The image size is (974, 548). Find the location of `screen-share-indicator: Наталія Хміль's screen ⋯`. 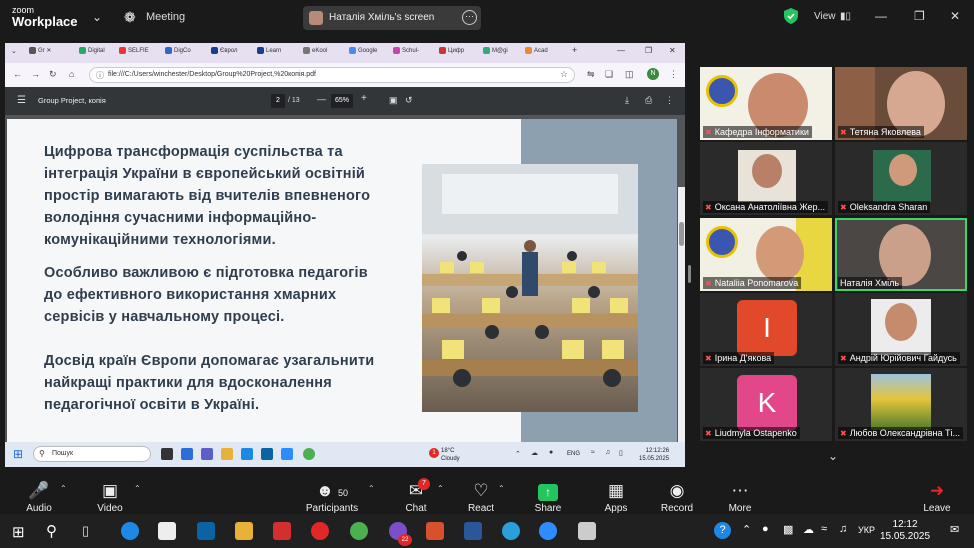

screen-share-indicator: Наталія Хміль's screen ⋯ is located at coordinates (392, 18).